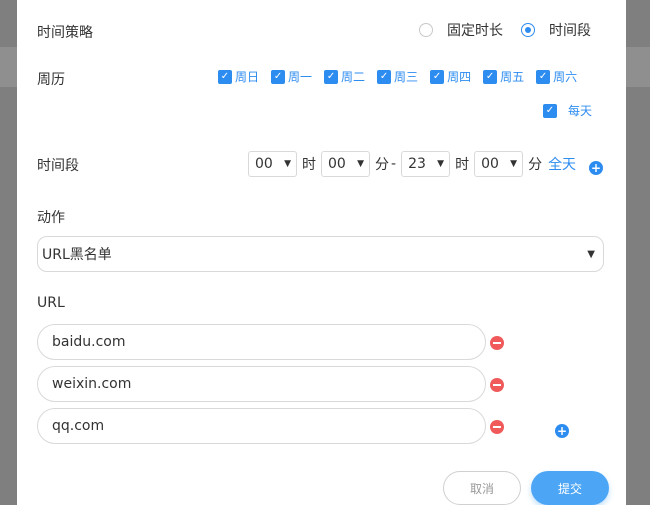 The width and height of the screenshot is (650, 505). Describe the element at coordinates (565, 77) in the screenshot. I see `checkbox-label: 周六` at that location.